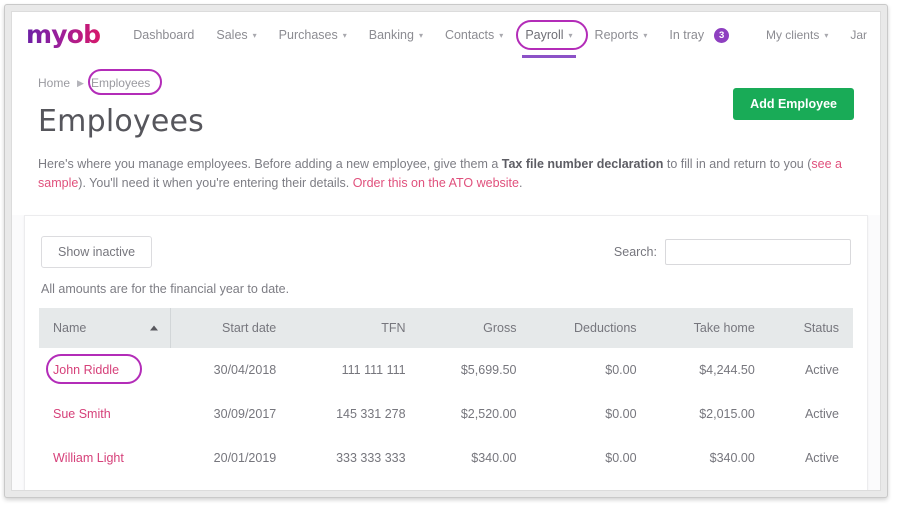  I want to click on column-header-deductions: Deductions, so click(590, 328).